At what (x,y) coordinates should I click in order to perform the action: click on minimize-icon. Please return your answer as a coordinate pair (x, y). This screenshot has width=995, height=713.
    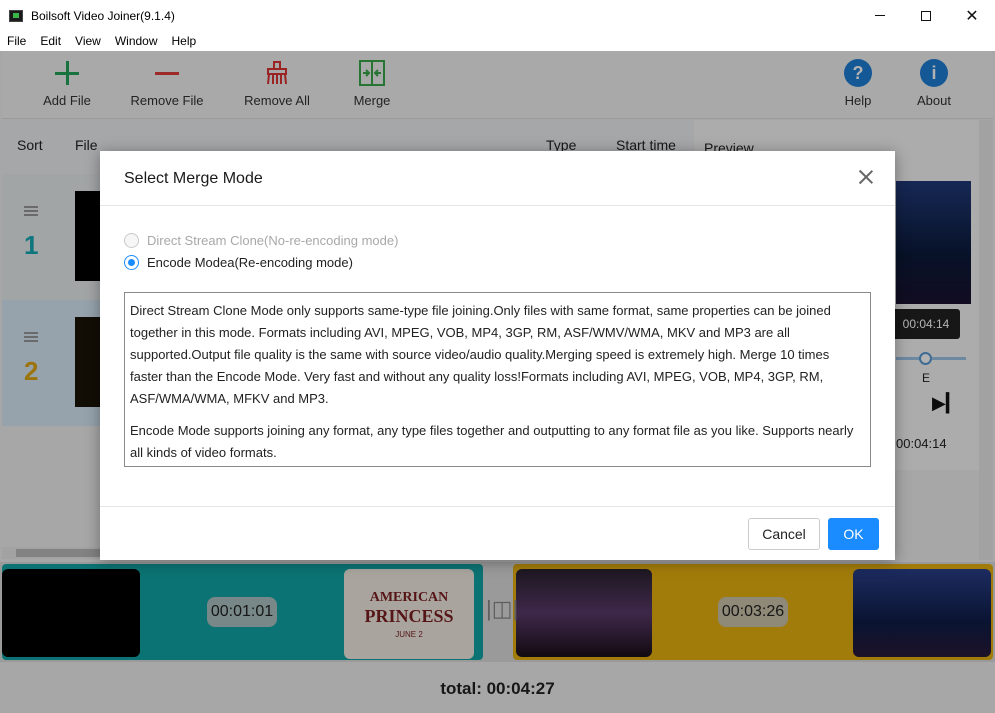
    Looking at the image, I should click on (880, 15).